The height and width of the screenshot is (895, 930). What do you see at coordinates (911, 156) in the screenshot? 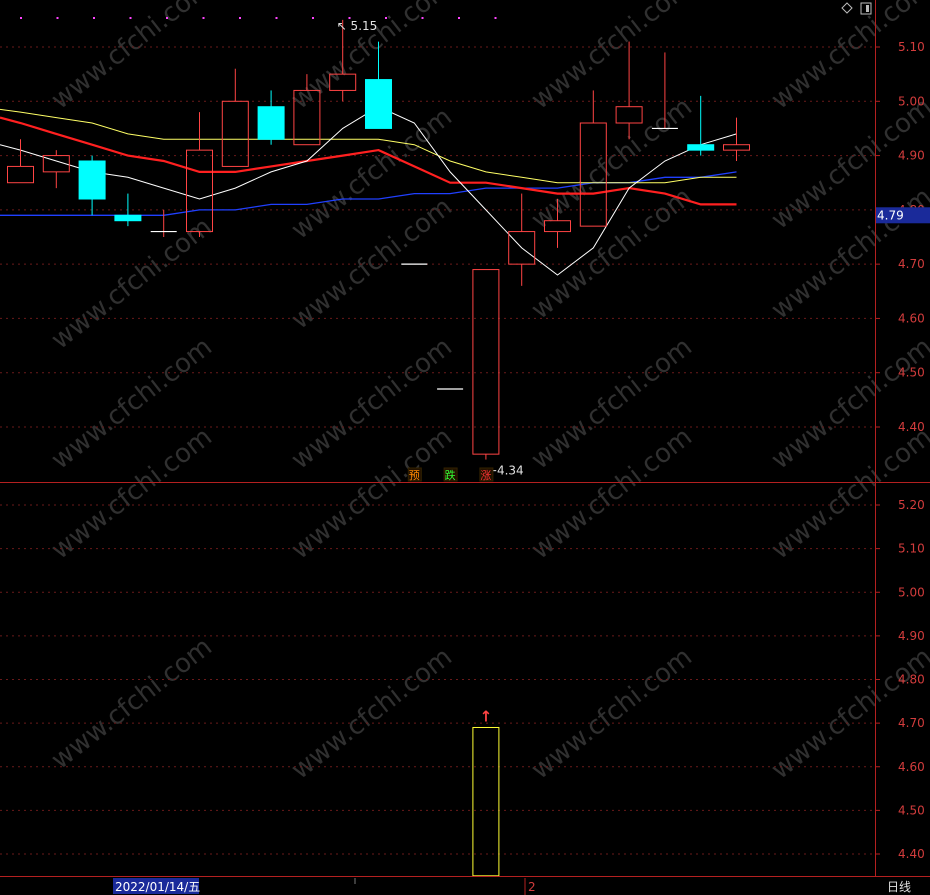
I see `main-tick-label: 4.90` at bounding box center [911, 156].